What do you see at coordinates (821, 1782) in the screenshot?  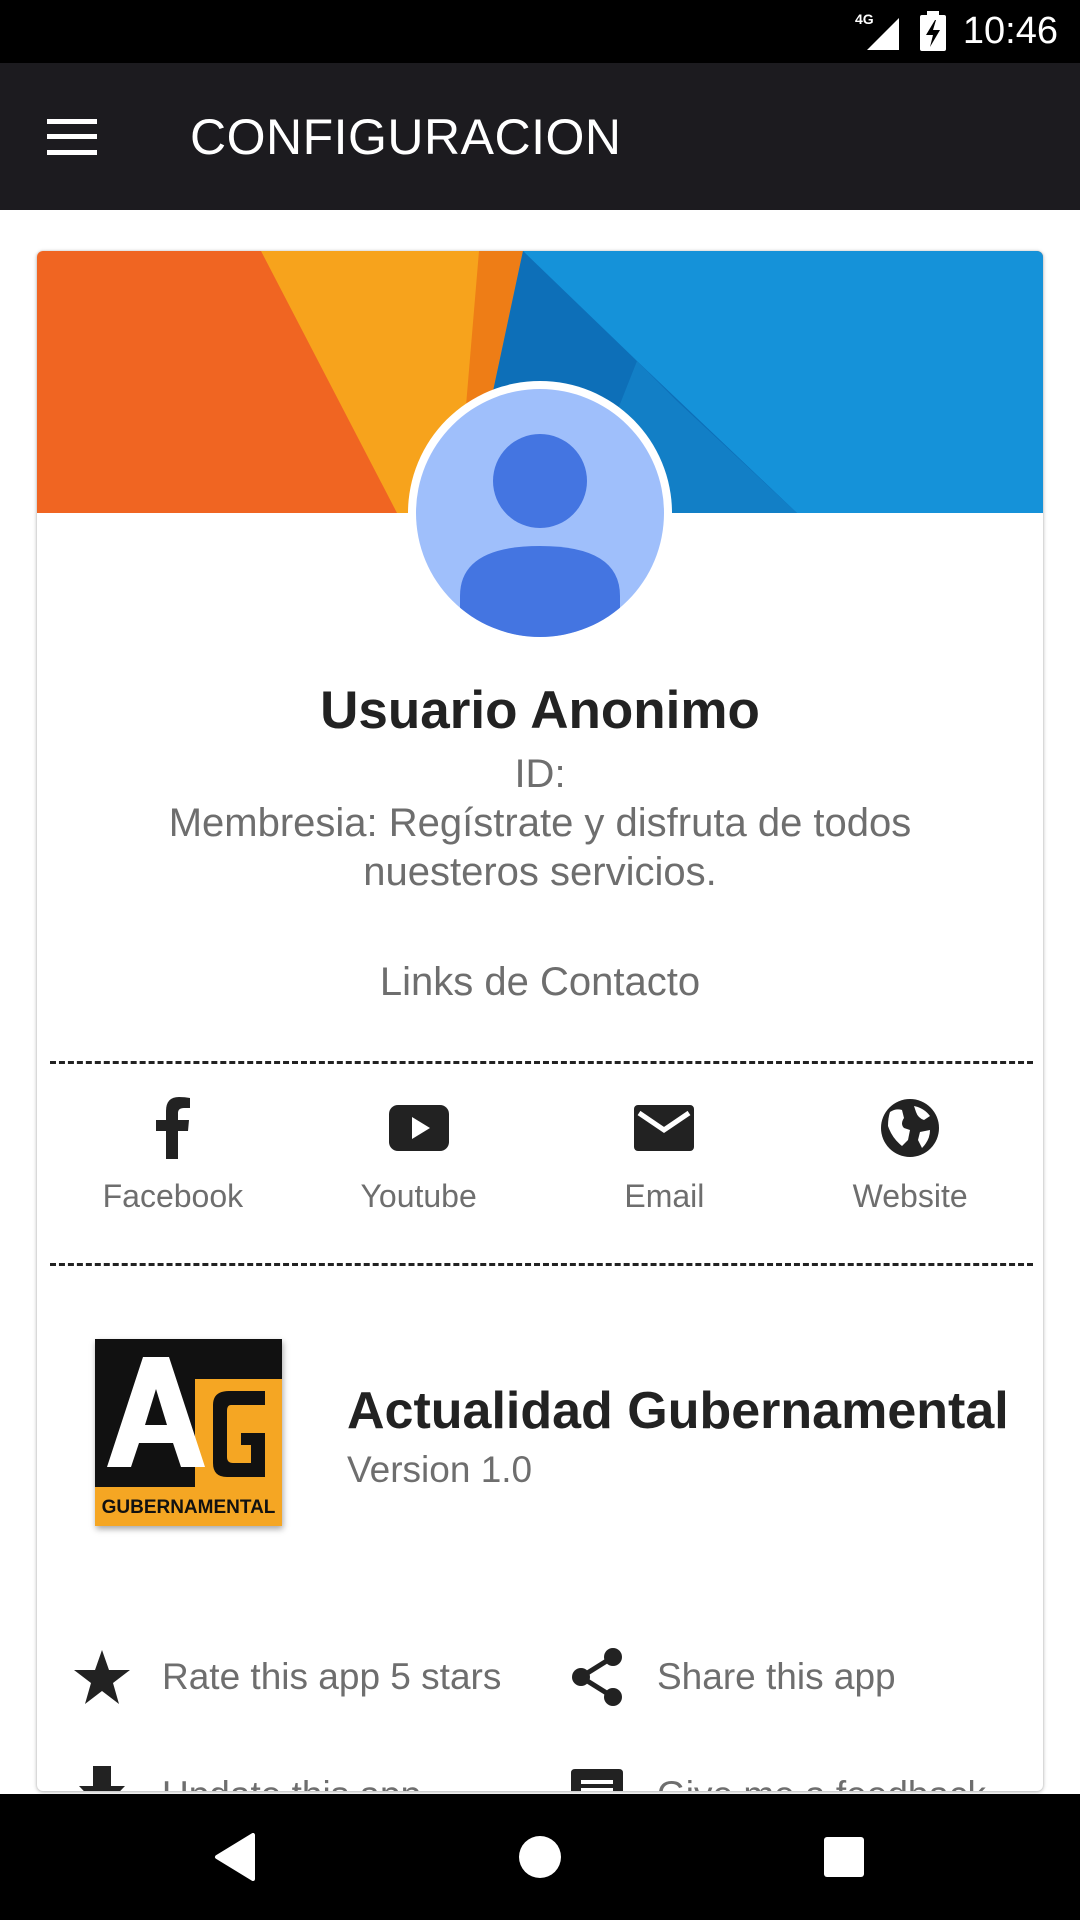 I see `feedback-label: Give me a feedback` at bounding box center [821, 1782].